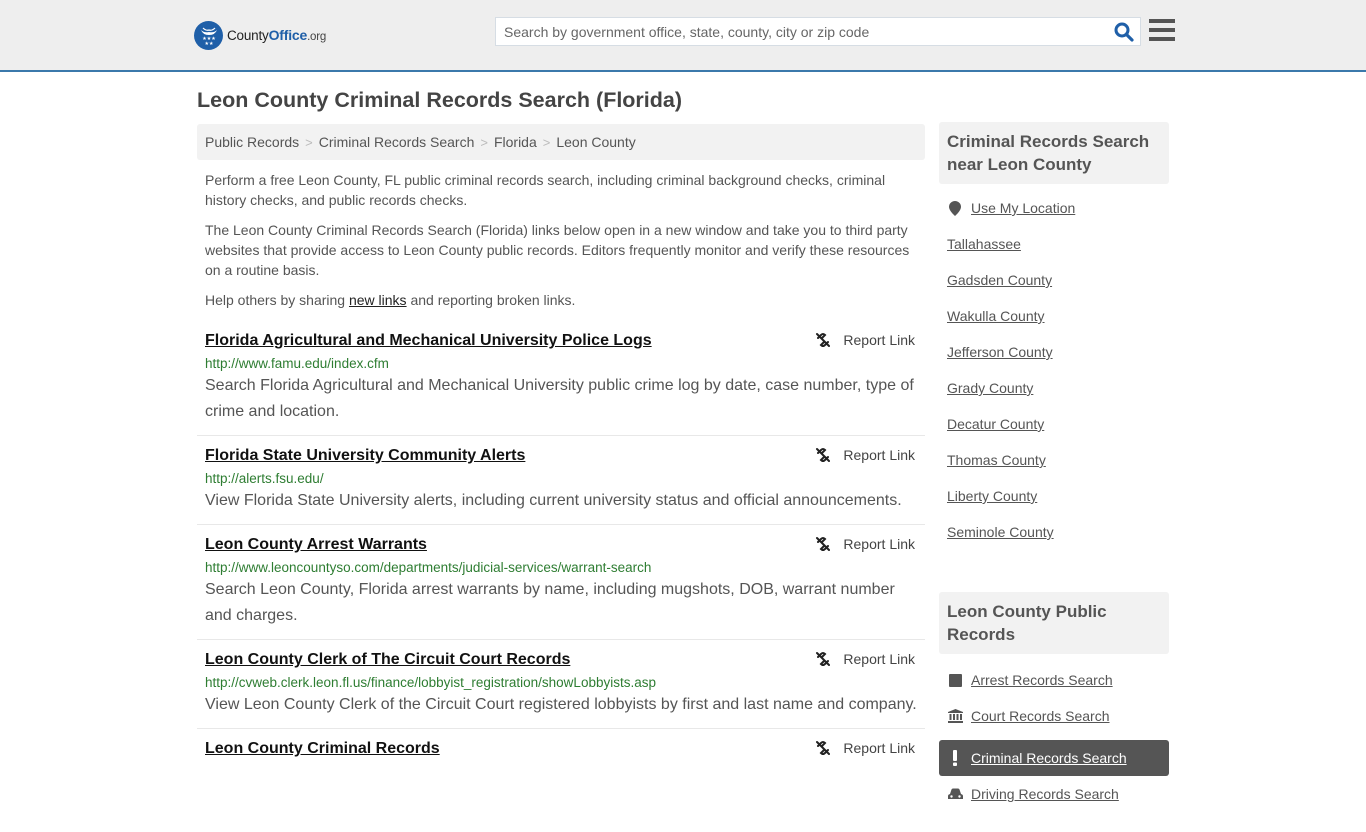  I want to click on public-records-heading: Leon County Public Records, so click(1054, 623).